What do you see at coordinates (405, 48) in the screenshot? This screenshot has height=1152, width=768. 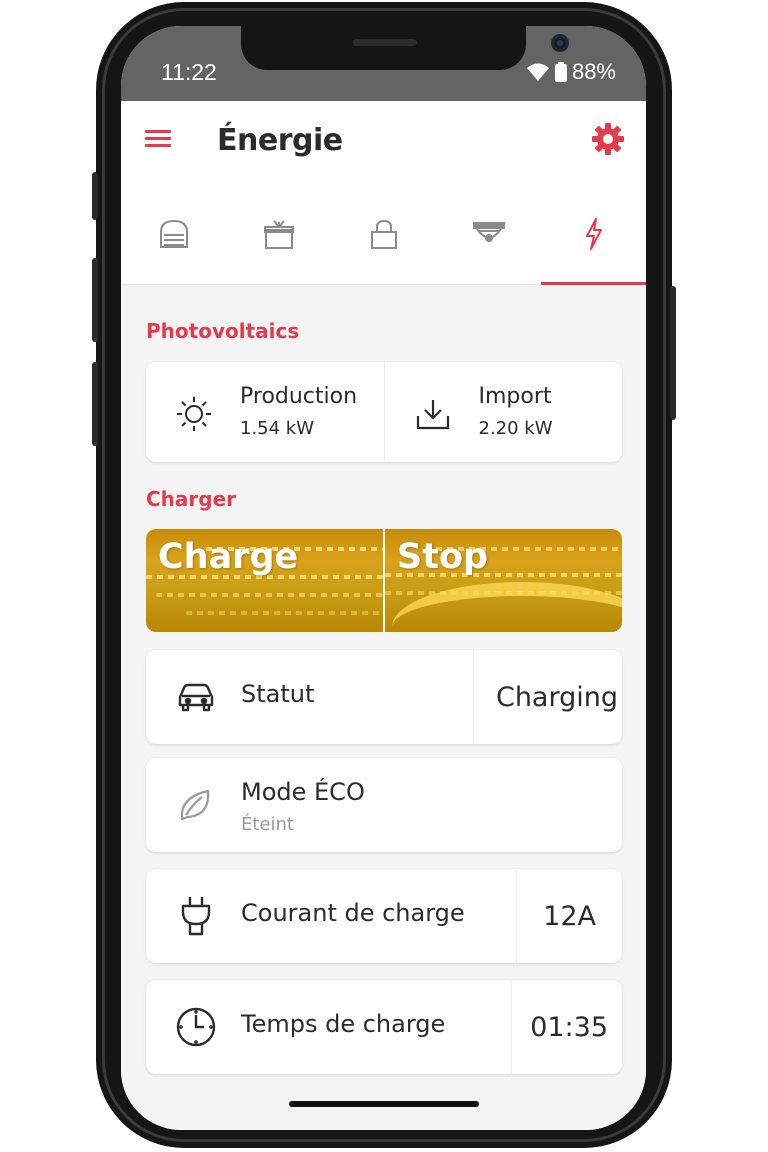 I see `notch` at bounding box center [405, 48].